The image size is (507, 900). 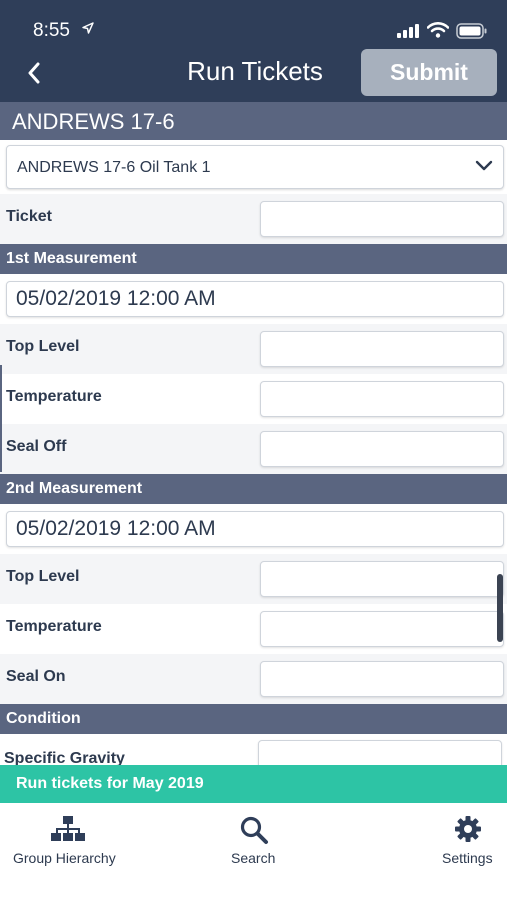 What do you see at coordinates (64, 858) in the screenshot?
I see `tab-group-hierarchy-label: Group Hierarchy` at bounding box center [64, 858].